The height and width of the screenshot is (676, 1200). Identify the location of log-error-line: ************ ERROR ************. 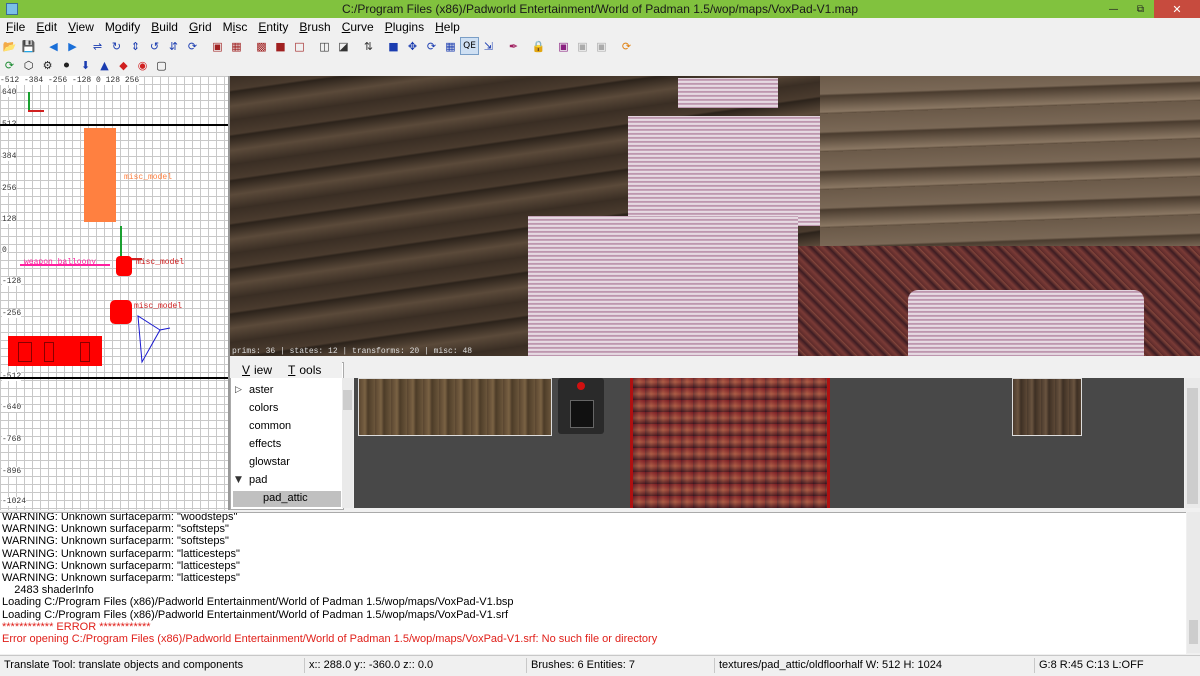
(76, 626).